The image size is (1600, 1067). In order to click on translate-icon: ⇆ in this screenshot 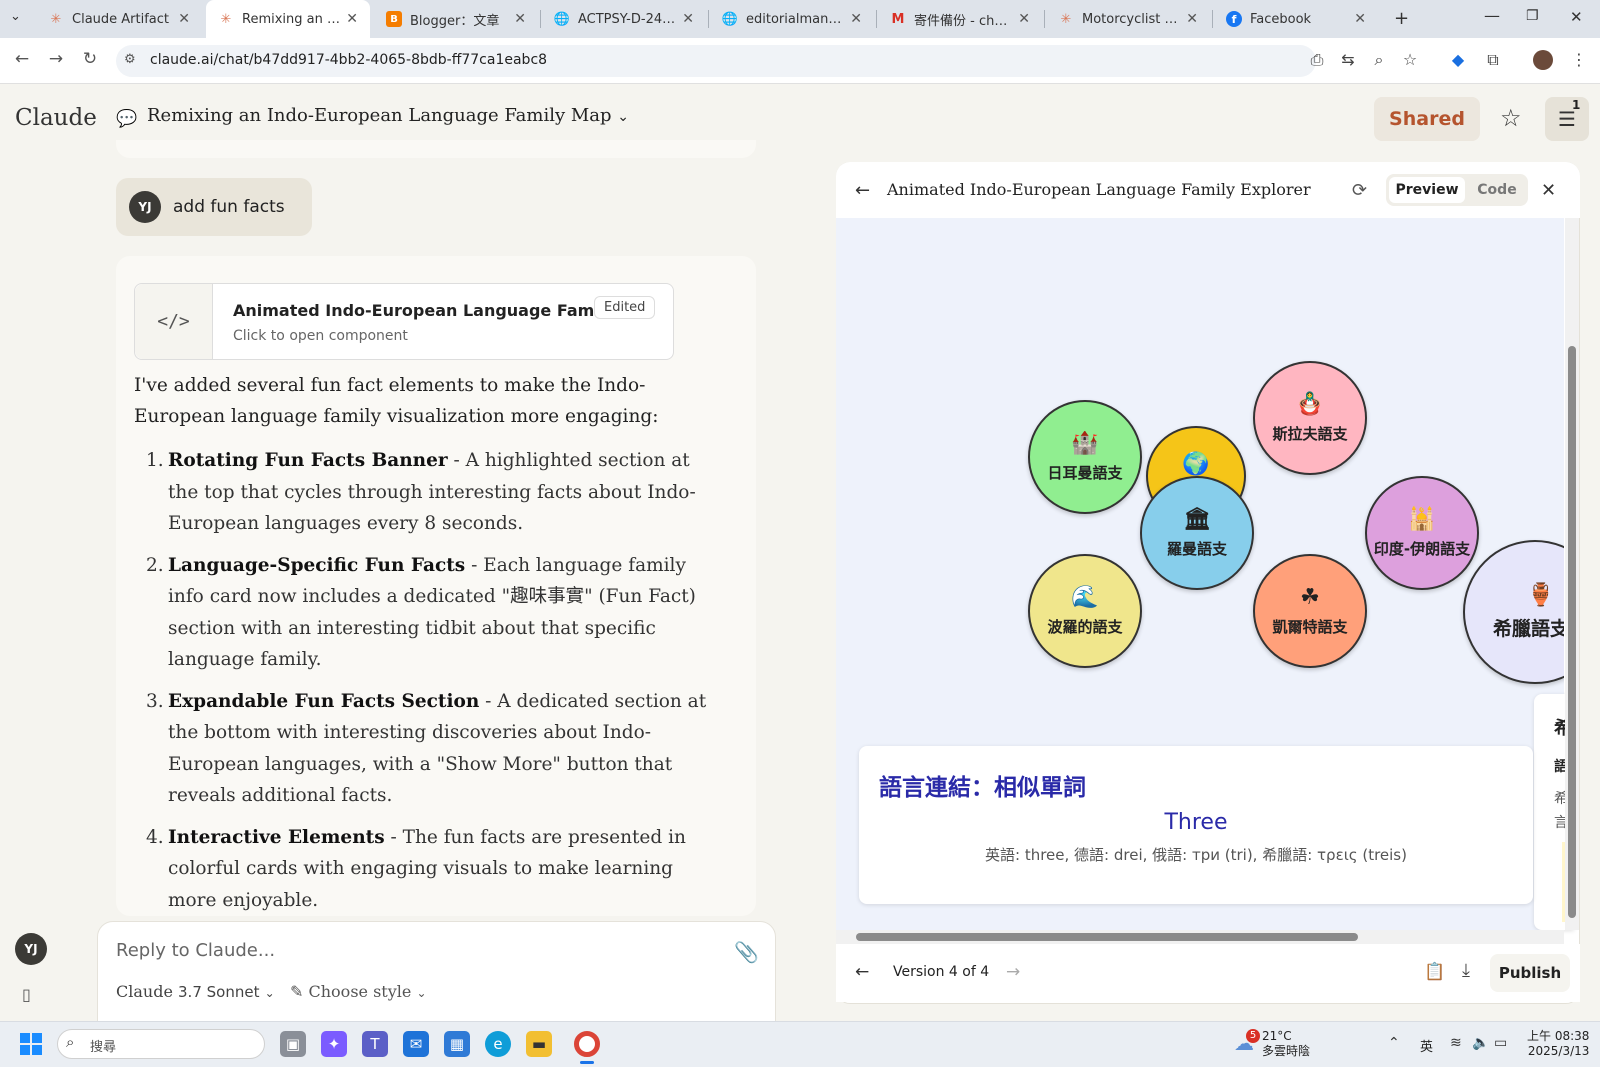, I will do `click(1348, 59)`.